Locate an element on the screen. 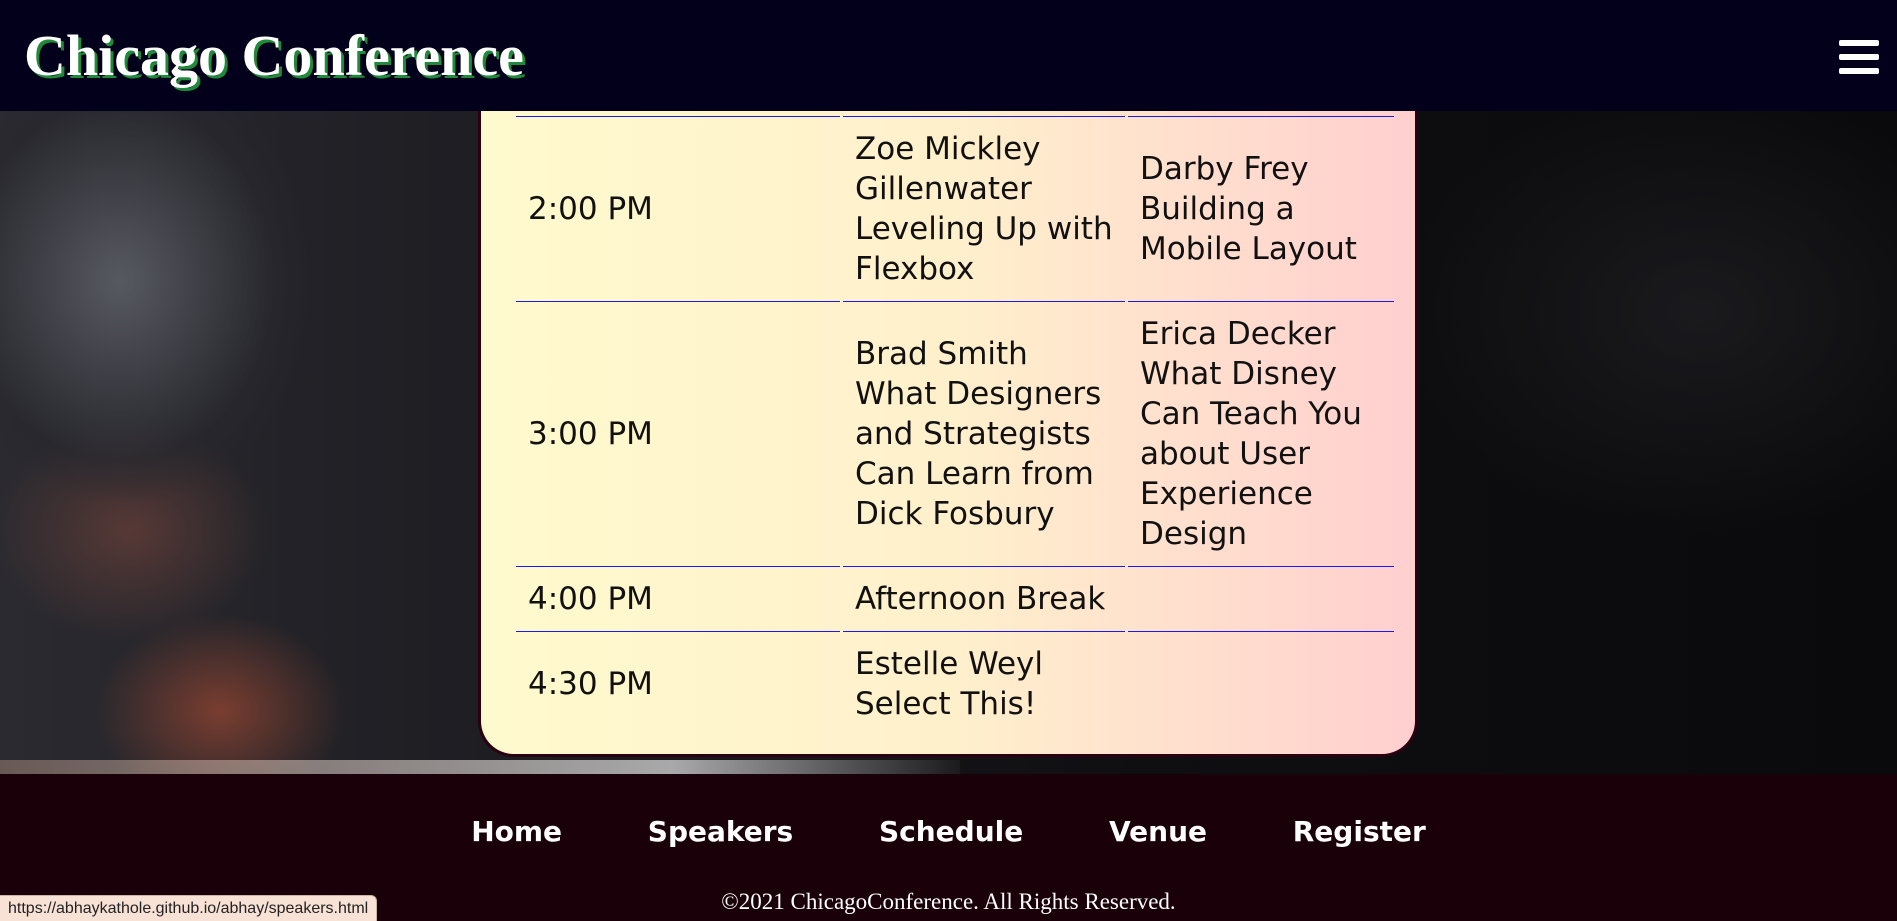  schedule-session-track-a: Afternoon Break is located at coordinates (984, 598).